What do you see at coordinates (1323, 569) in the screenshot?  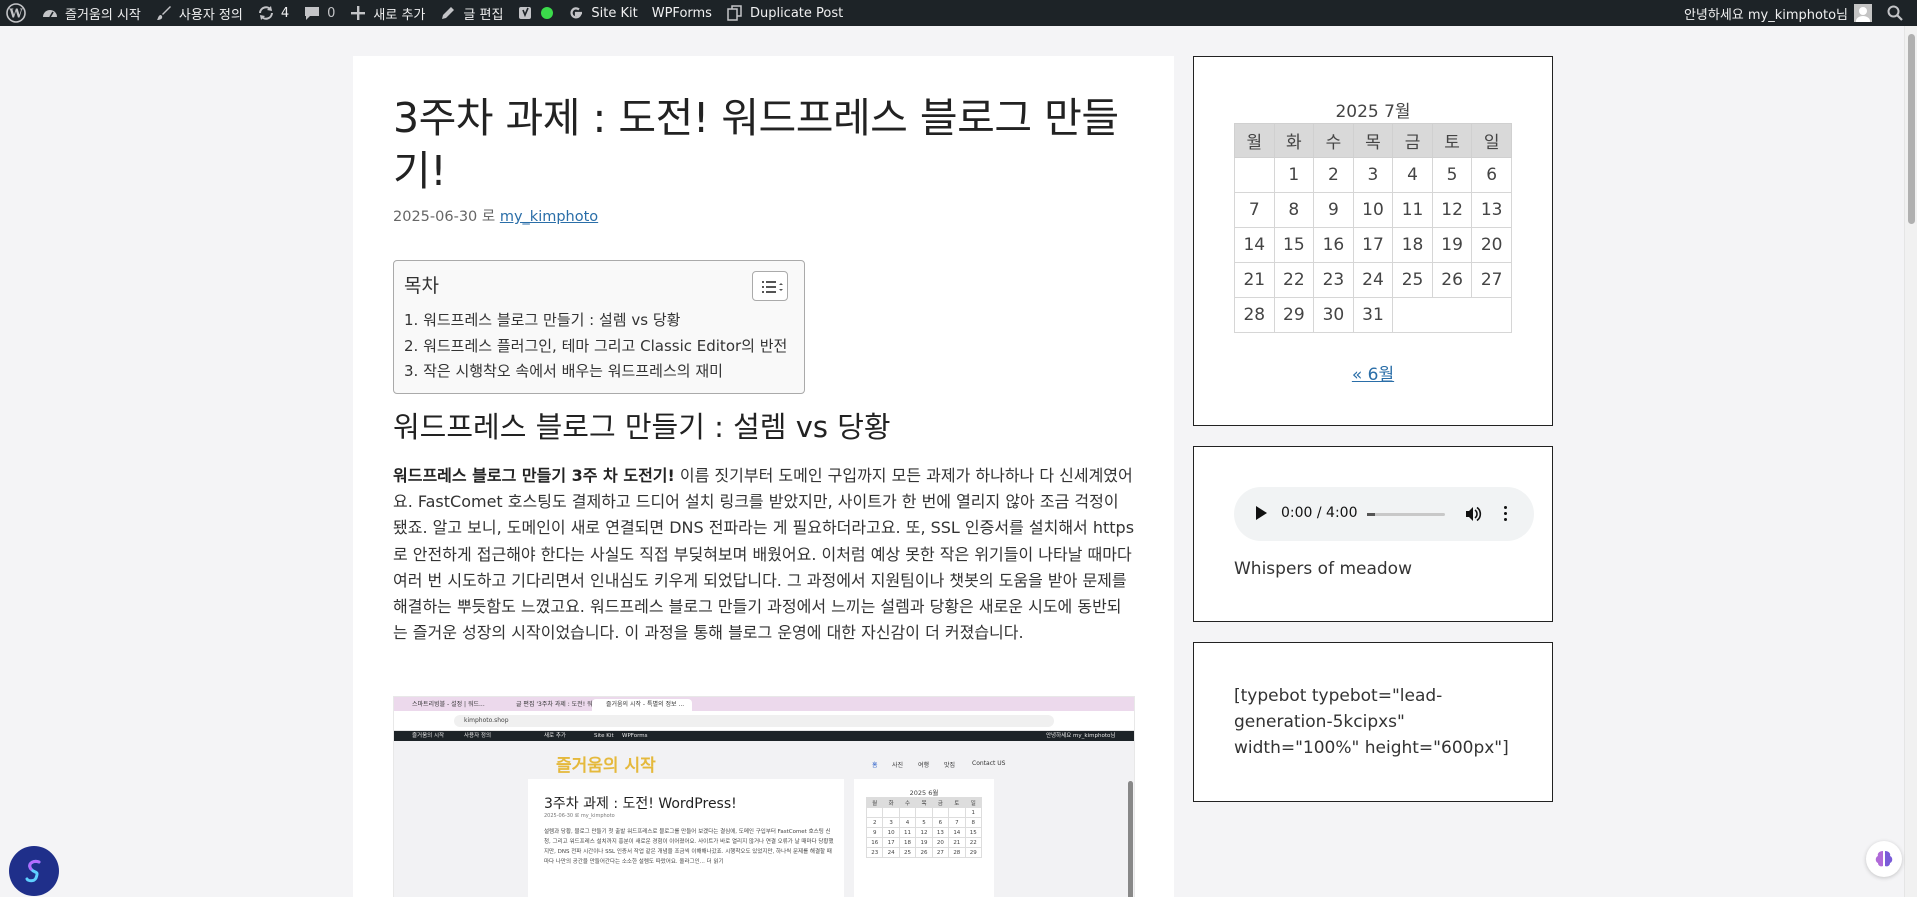 I see `audio-caption: Whispers of meadow` at bounding box center [1323, 569].